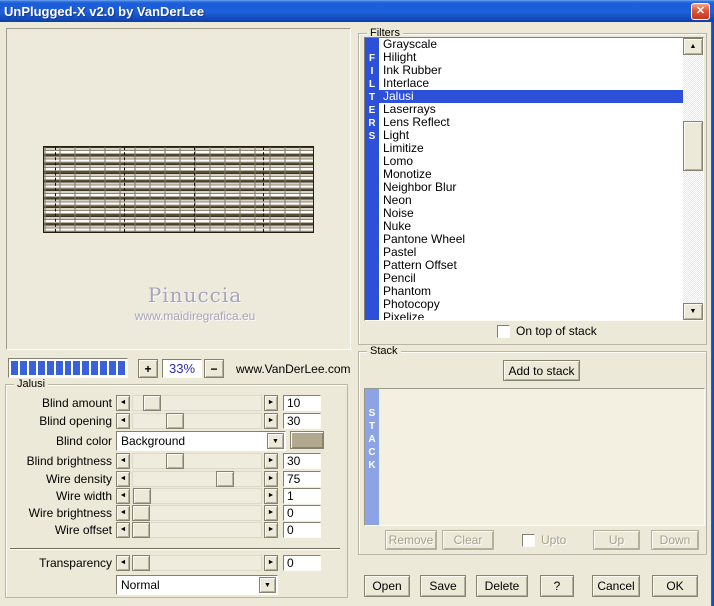 The width and height of the screenshot is (714, 606). I want to click on wire-width-track, so click(197, 496).